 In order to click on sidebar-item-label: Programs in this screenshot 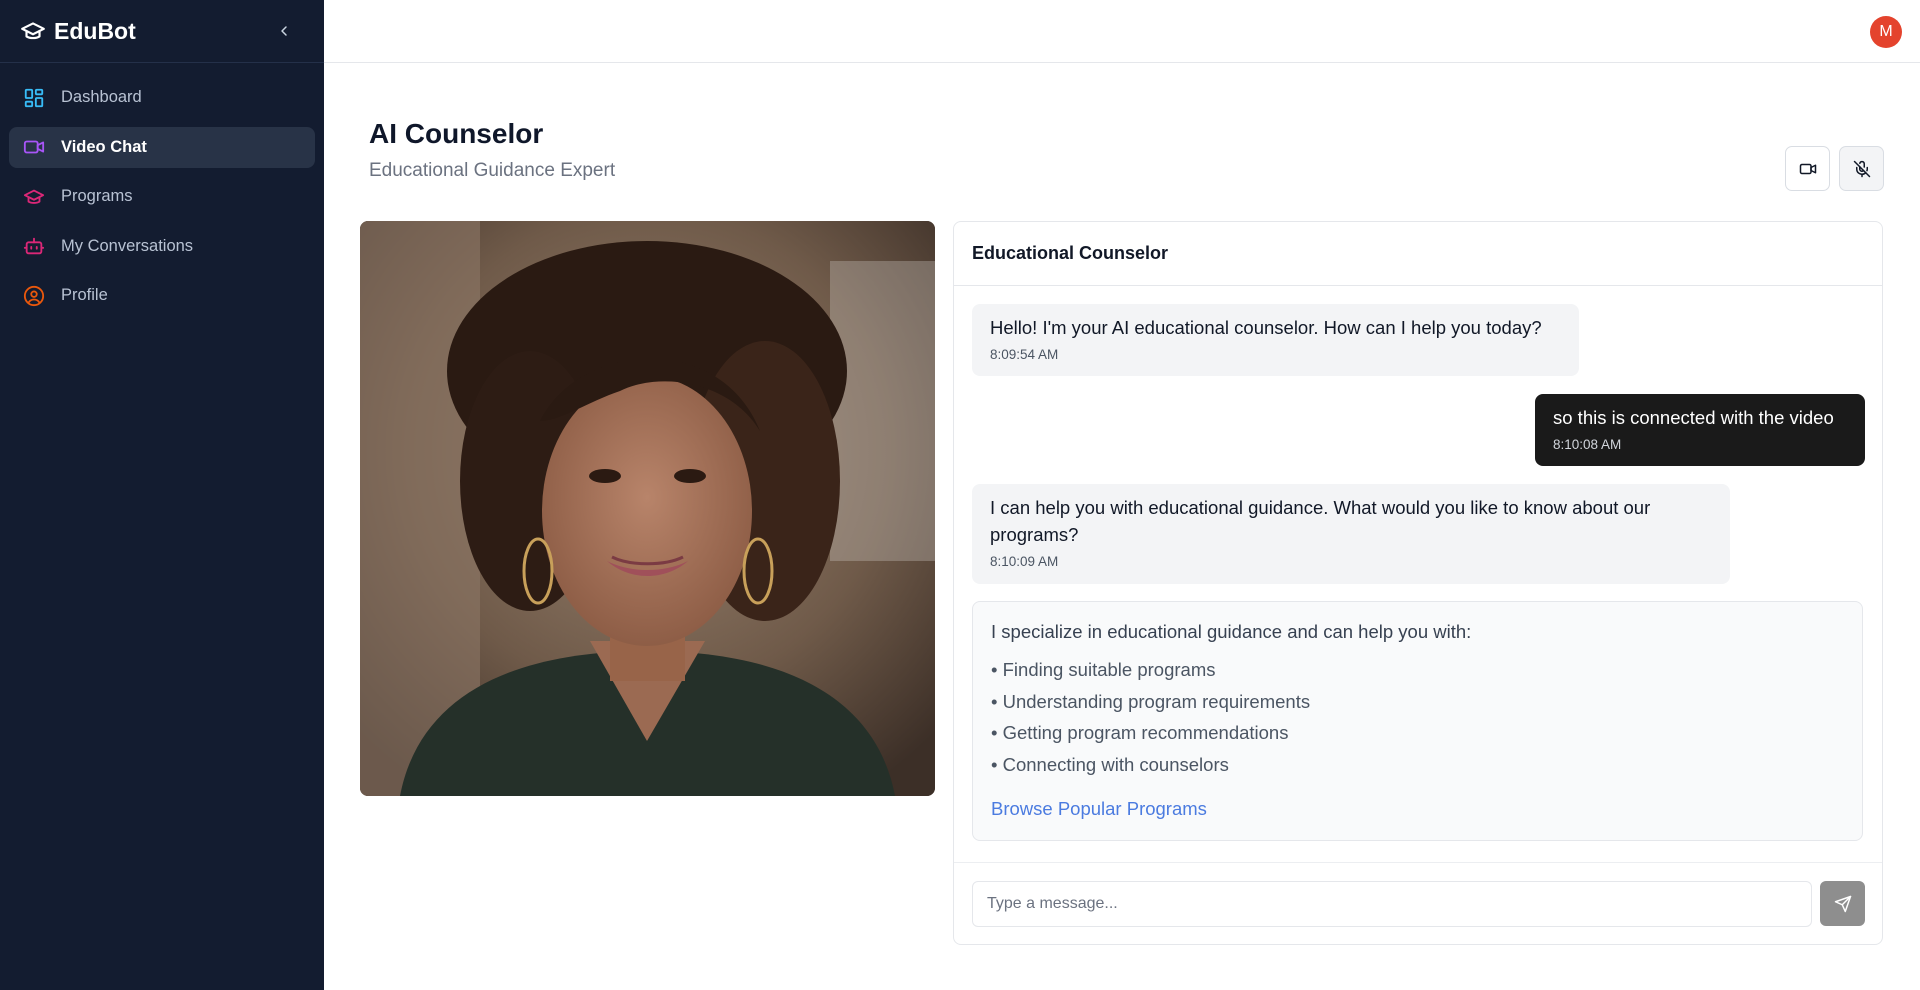, I will do `click(97, 196)`.